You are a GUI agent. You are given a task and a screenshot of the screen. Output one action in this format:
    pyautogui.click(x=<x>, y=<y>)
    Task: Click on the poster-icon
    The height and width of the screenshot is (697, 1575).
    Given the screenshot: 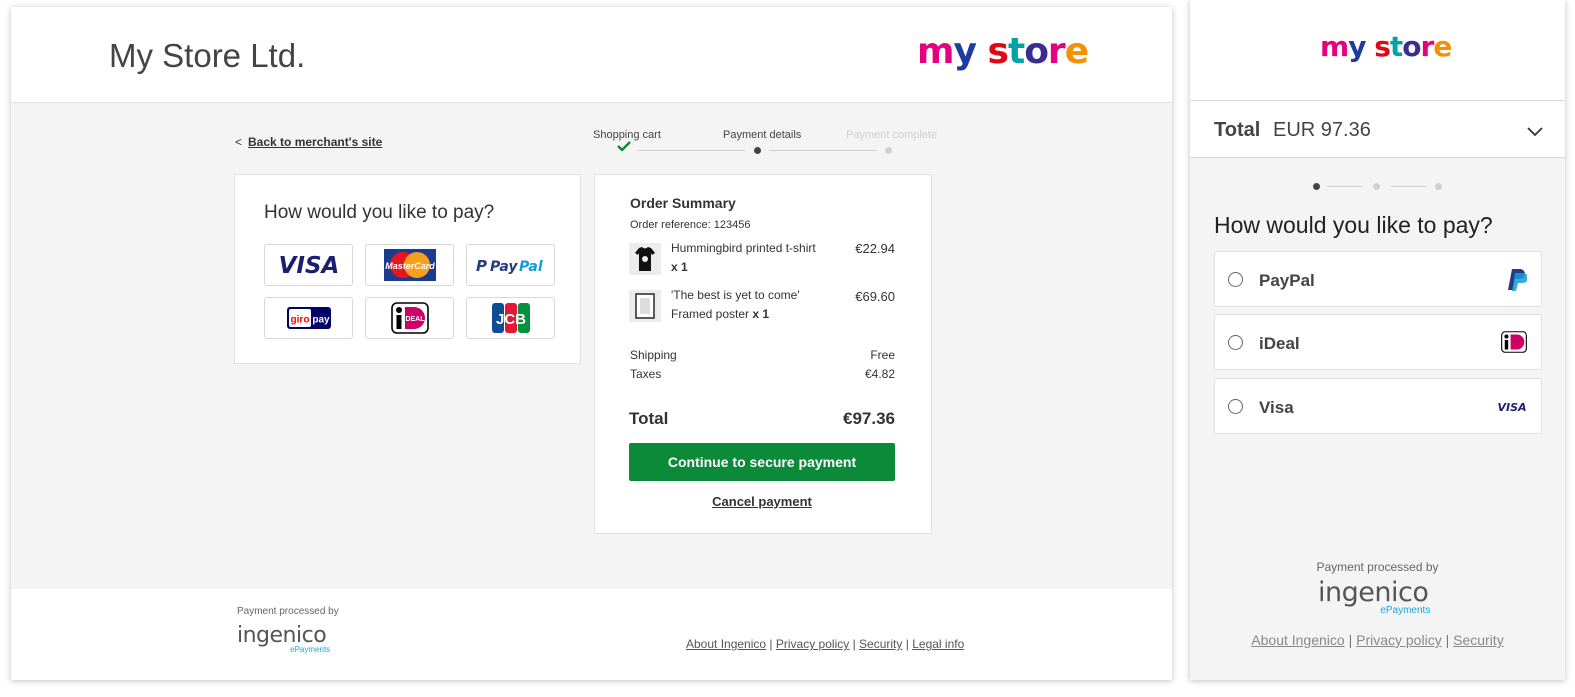 What is the action you would take?
    pyautogui.click(x=645, y=306)
    